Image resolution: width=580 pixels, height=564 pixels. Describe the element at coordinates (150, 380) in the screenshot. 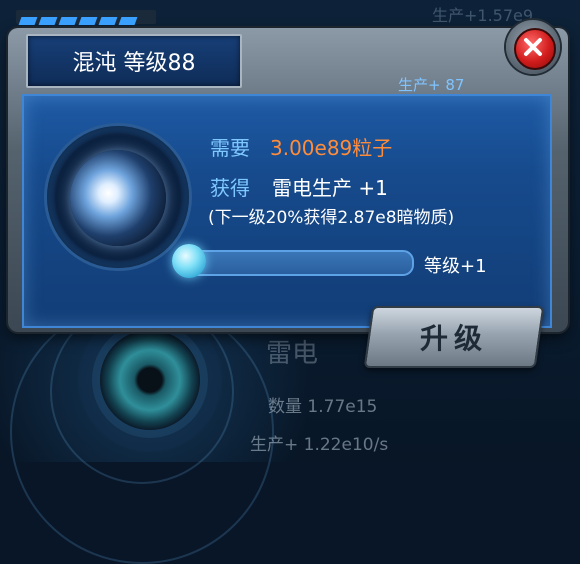

I see `eye-orb-icon` at that location.